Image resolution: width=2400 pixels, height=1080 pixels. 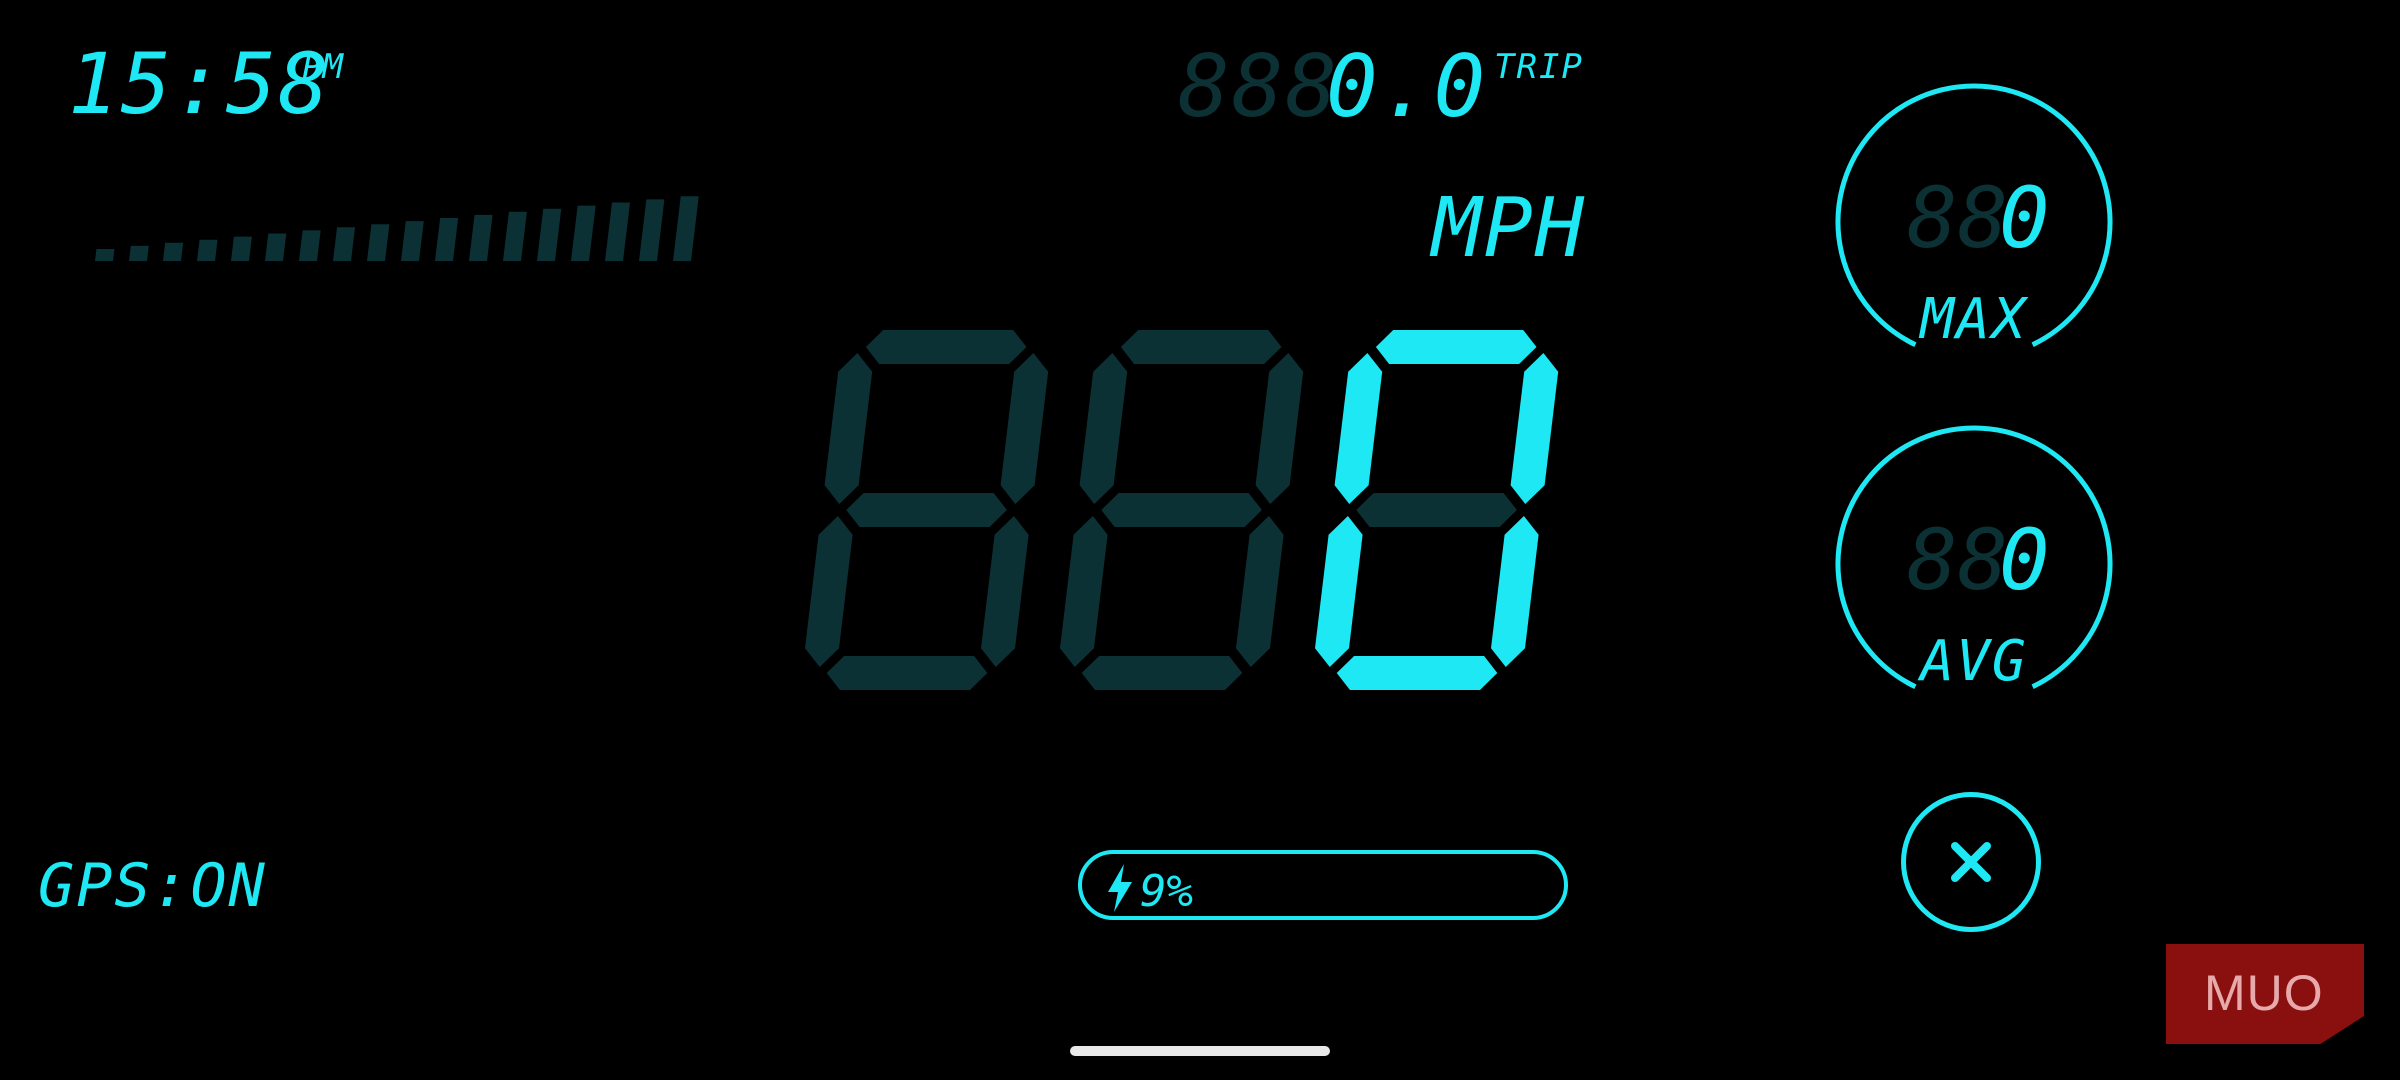 I want to click on trip-distance: 0.0, so click(x=1407, y=87).